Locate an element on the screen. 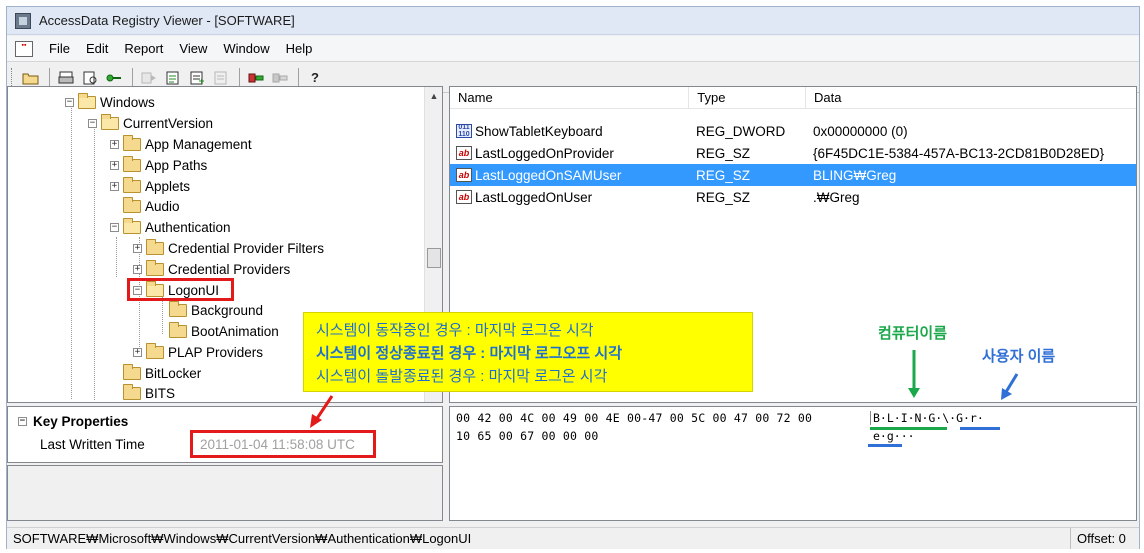 This screenshot has width=1144, height=553. red-arrow is located at coordinates (324, 408).